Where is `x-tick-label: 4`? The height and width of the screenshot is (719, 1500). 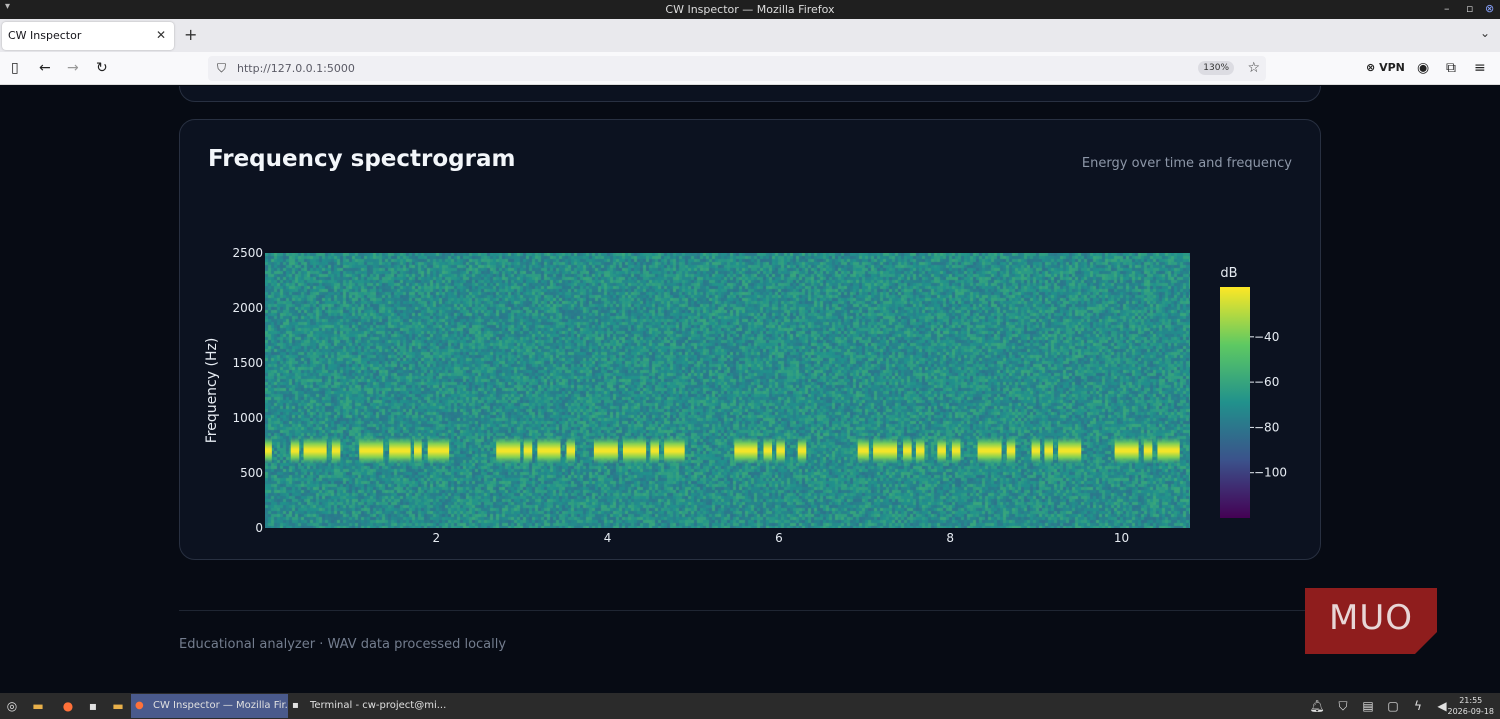
x-tick-label: 4 is located at coordinates (608, 538).